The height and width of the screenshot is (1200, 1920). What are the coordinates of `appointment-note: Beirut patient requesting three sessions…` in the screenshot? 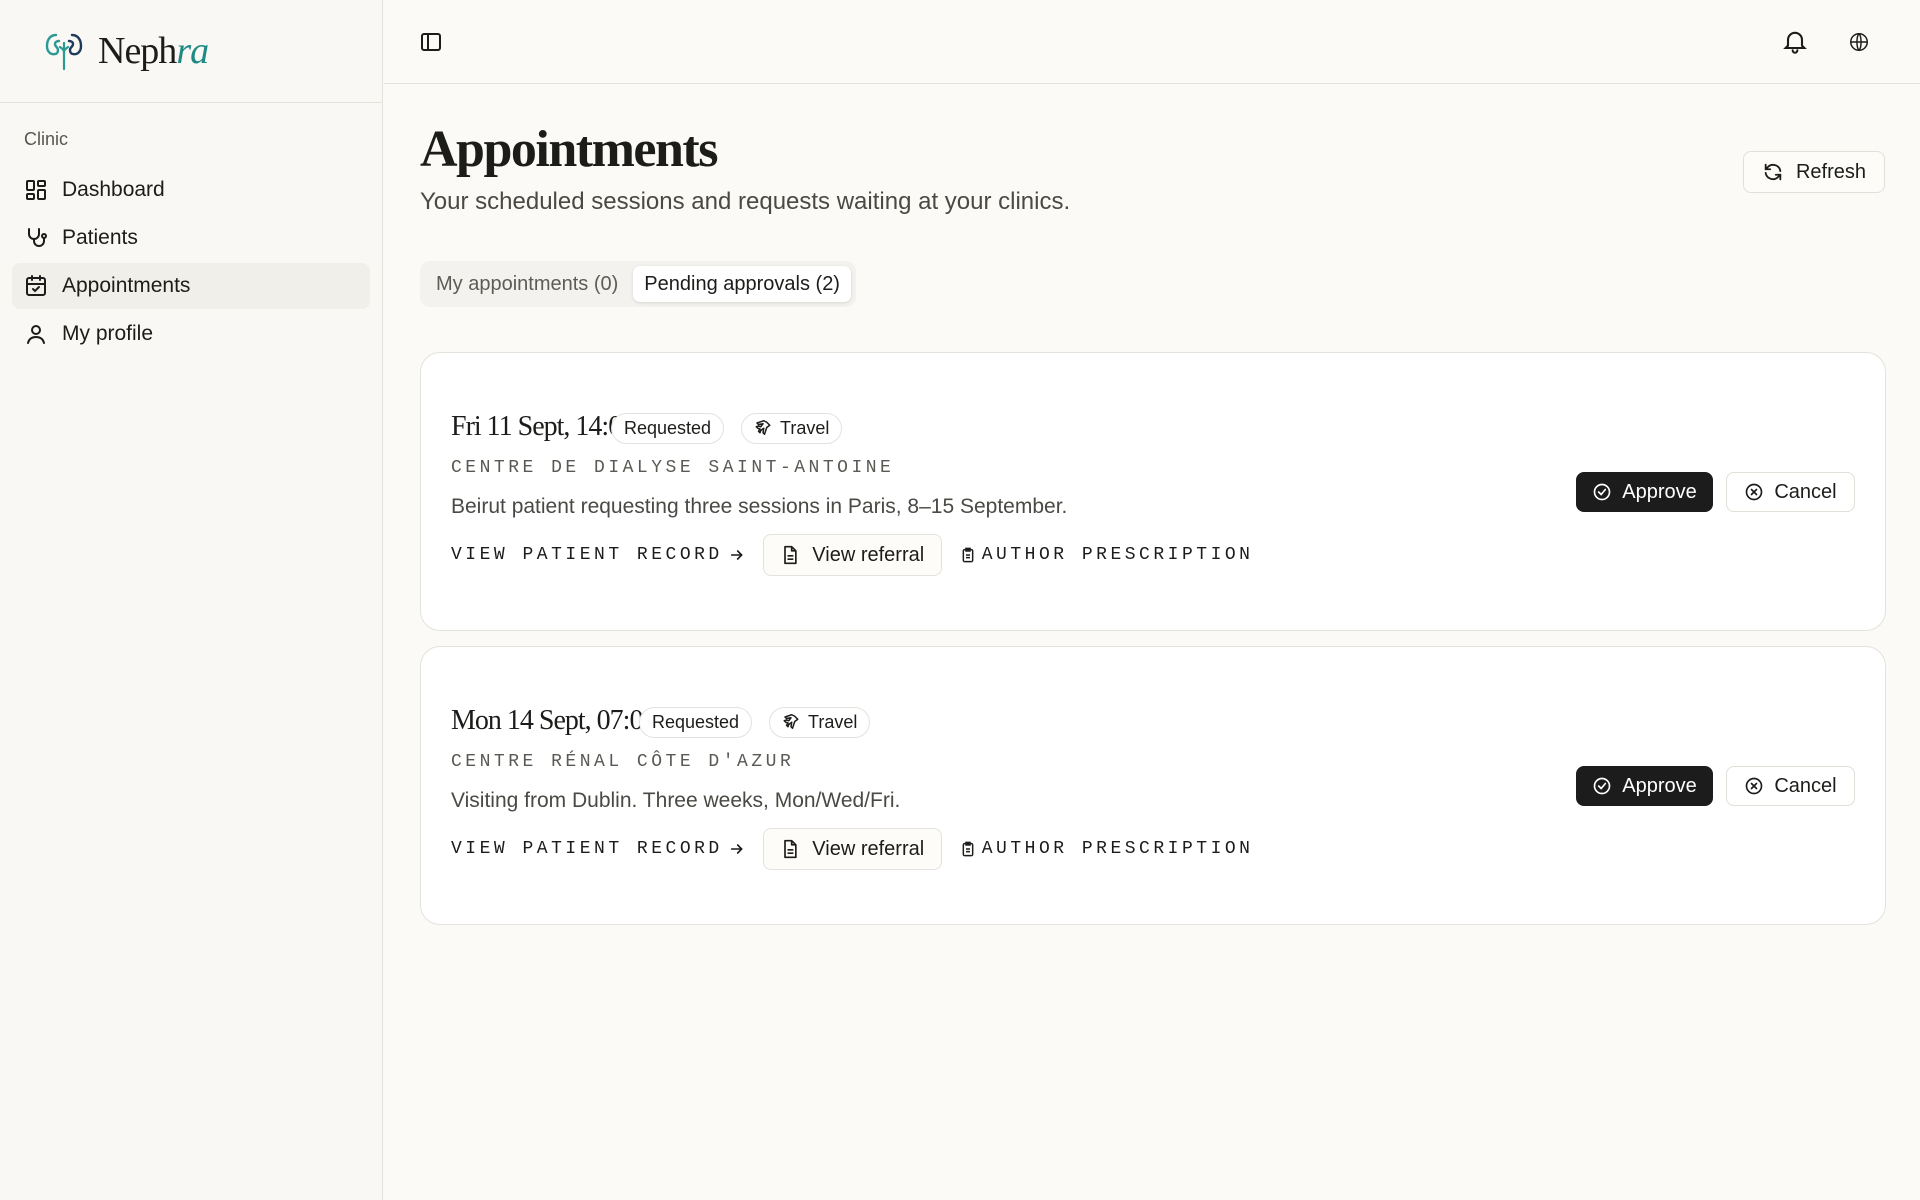 It's located at (759, 506).